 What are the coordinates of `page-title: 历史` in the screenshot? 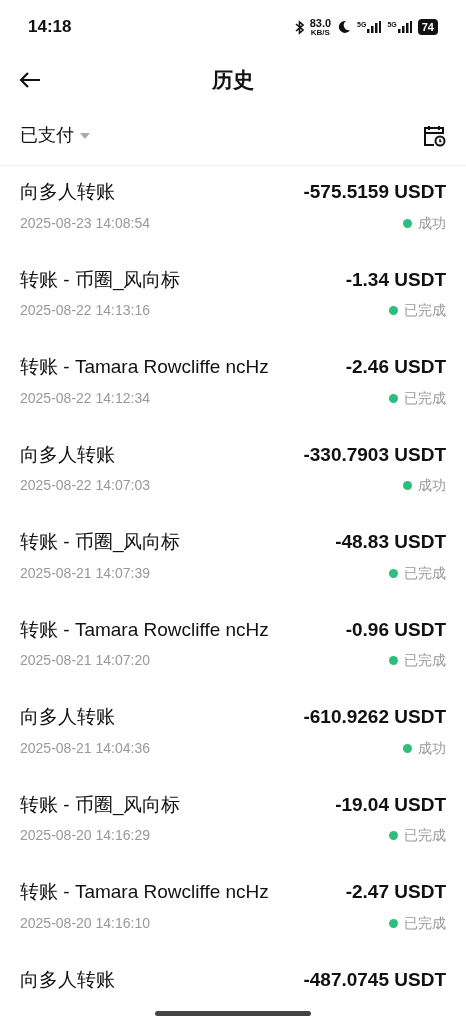 It's located at (233, 80).